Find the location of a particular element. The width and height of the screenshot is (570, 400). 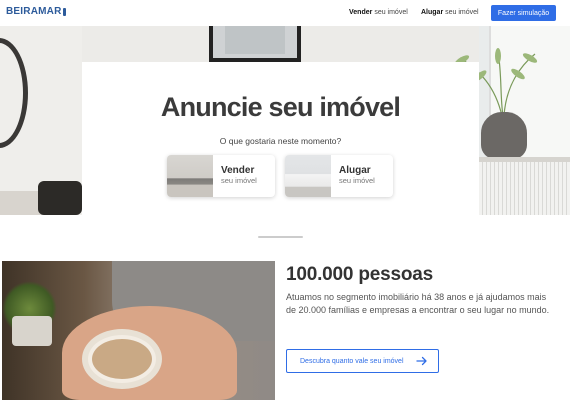

nav-vender-link: Vender seu imóvel is located at coordinates (378, 12).